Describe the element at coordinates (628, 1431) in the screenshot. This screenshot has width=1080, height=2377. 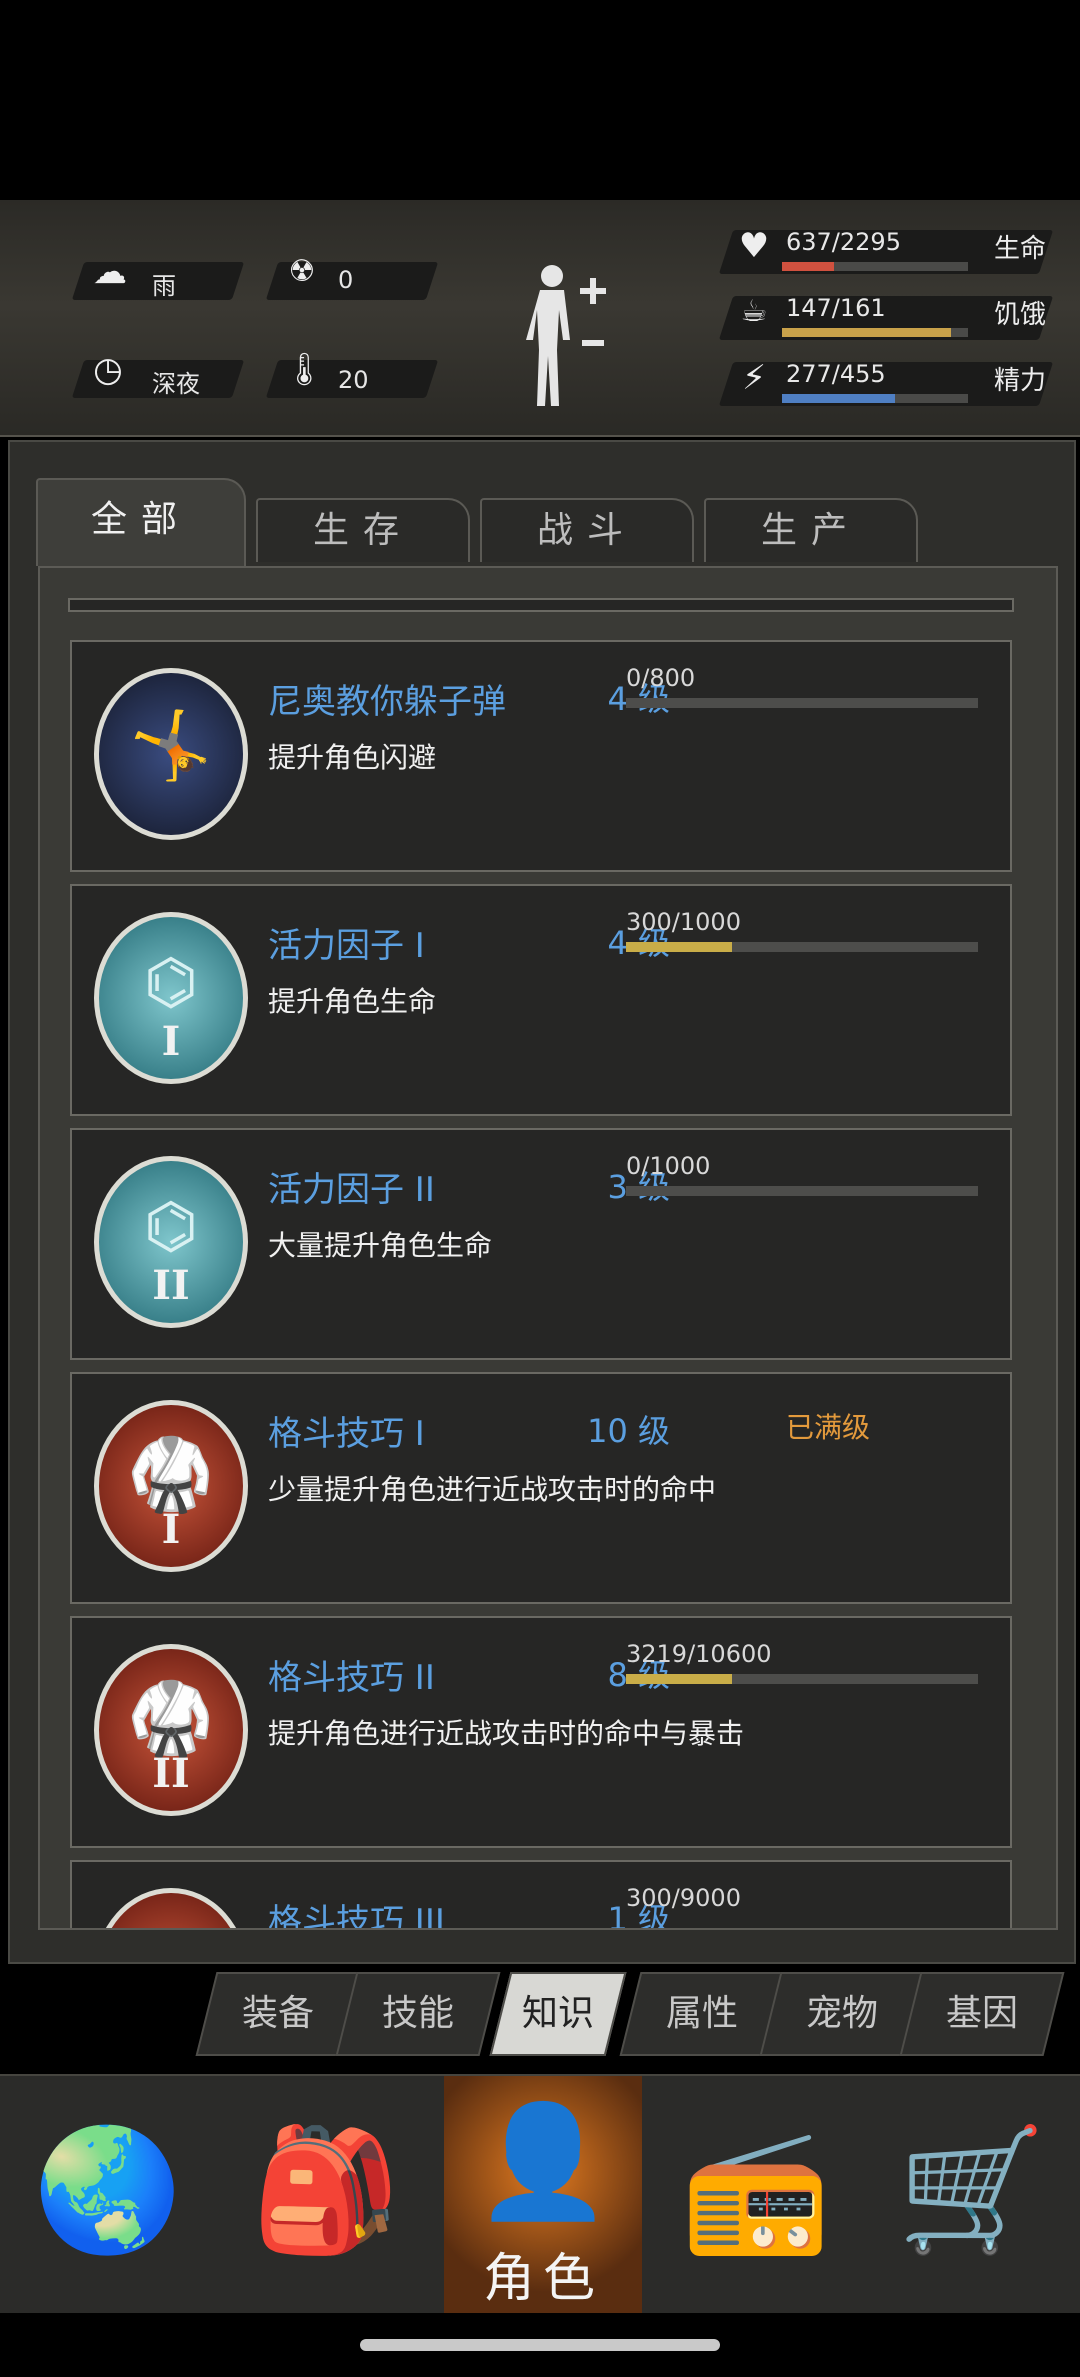
I see `skill-level: 10 级` at that location.